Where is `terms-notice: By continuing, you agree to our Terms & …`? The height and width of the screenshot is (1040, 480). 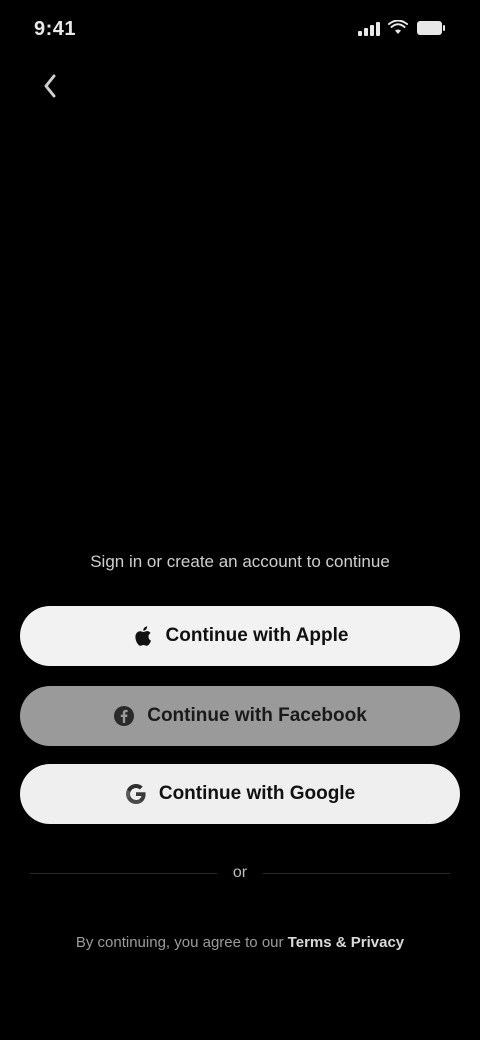 terms-notice: By continuing, you agree to our Terms & … is located at coordinates (240, 942).